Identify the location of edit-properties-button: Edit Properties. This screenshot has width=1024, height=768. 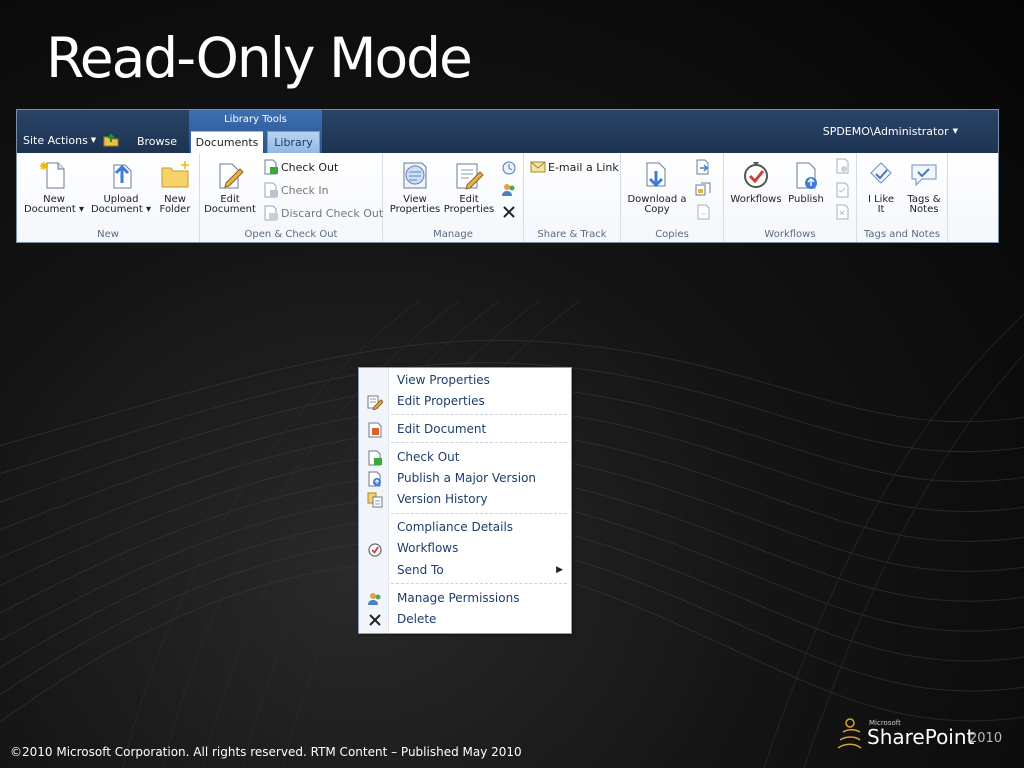
(469, 187).